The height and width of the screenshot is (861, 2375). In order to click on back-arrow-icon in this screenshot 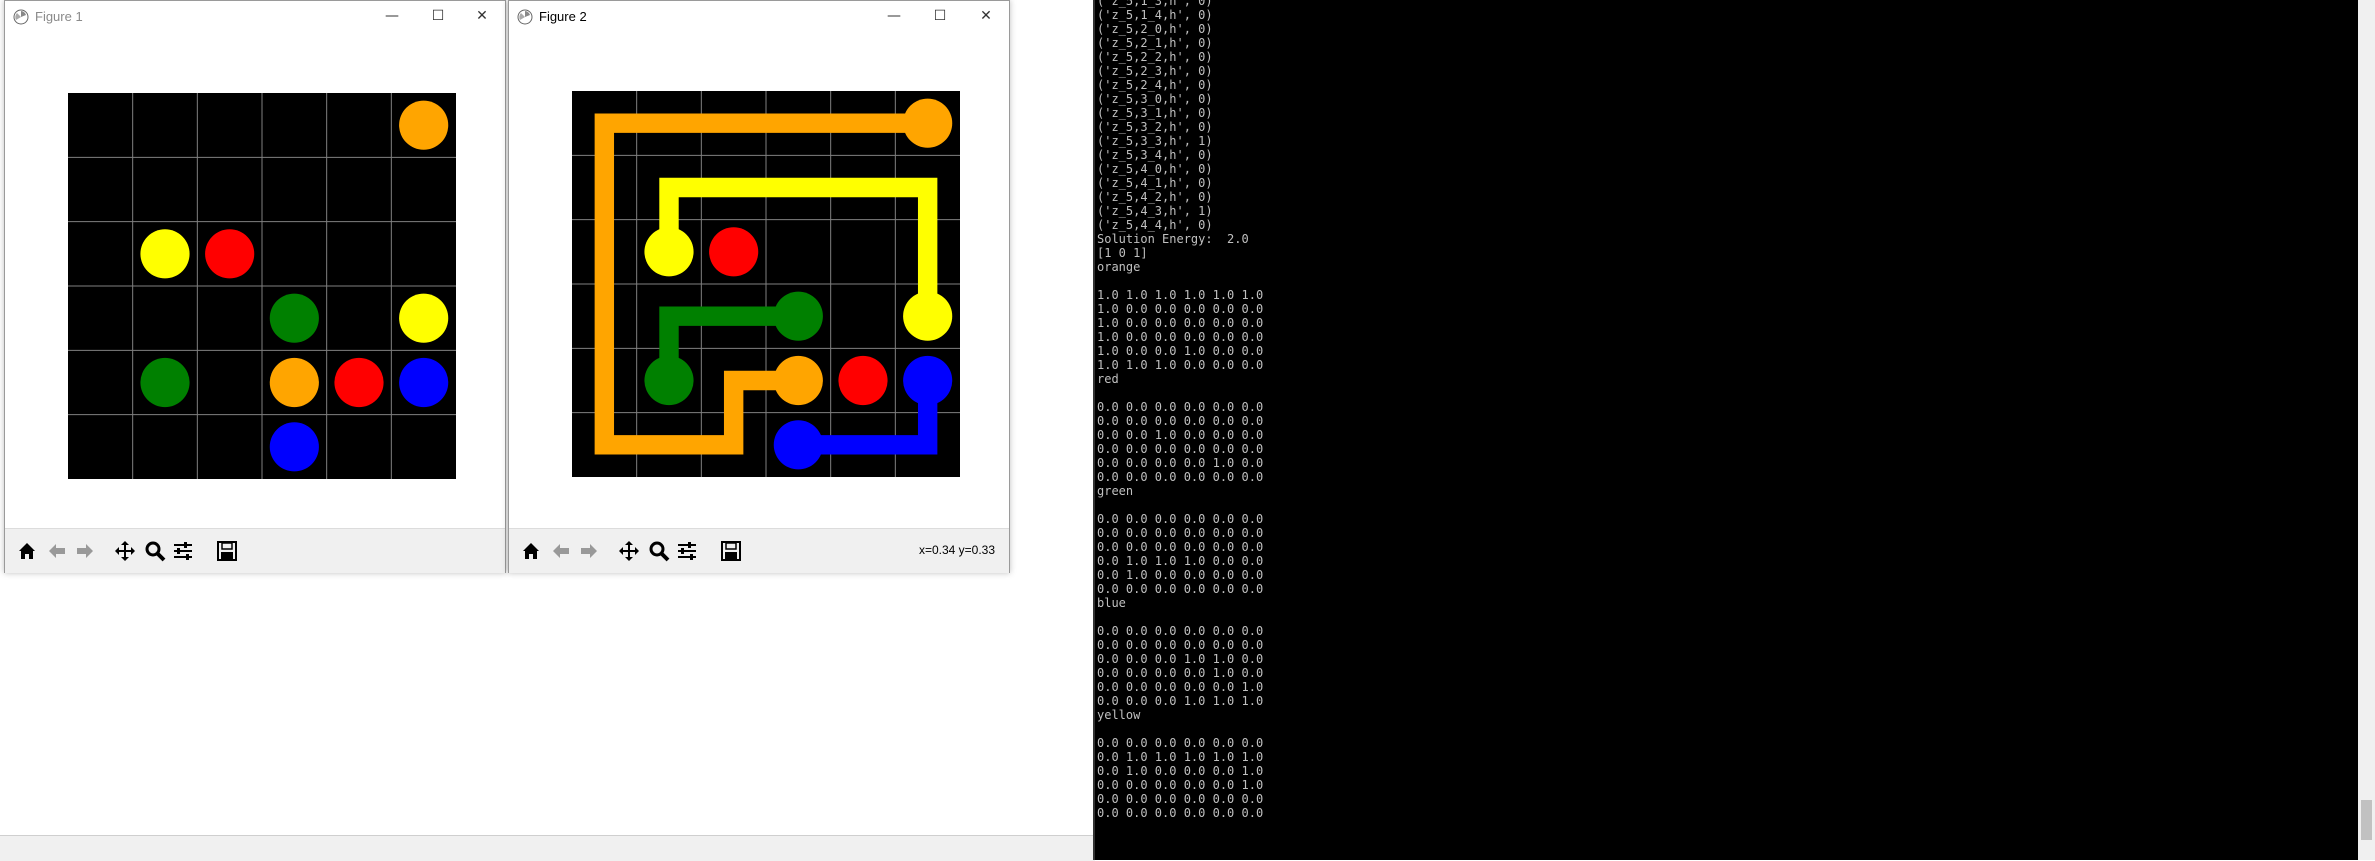, I will do `click(561, 551)`.